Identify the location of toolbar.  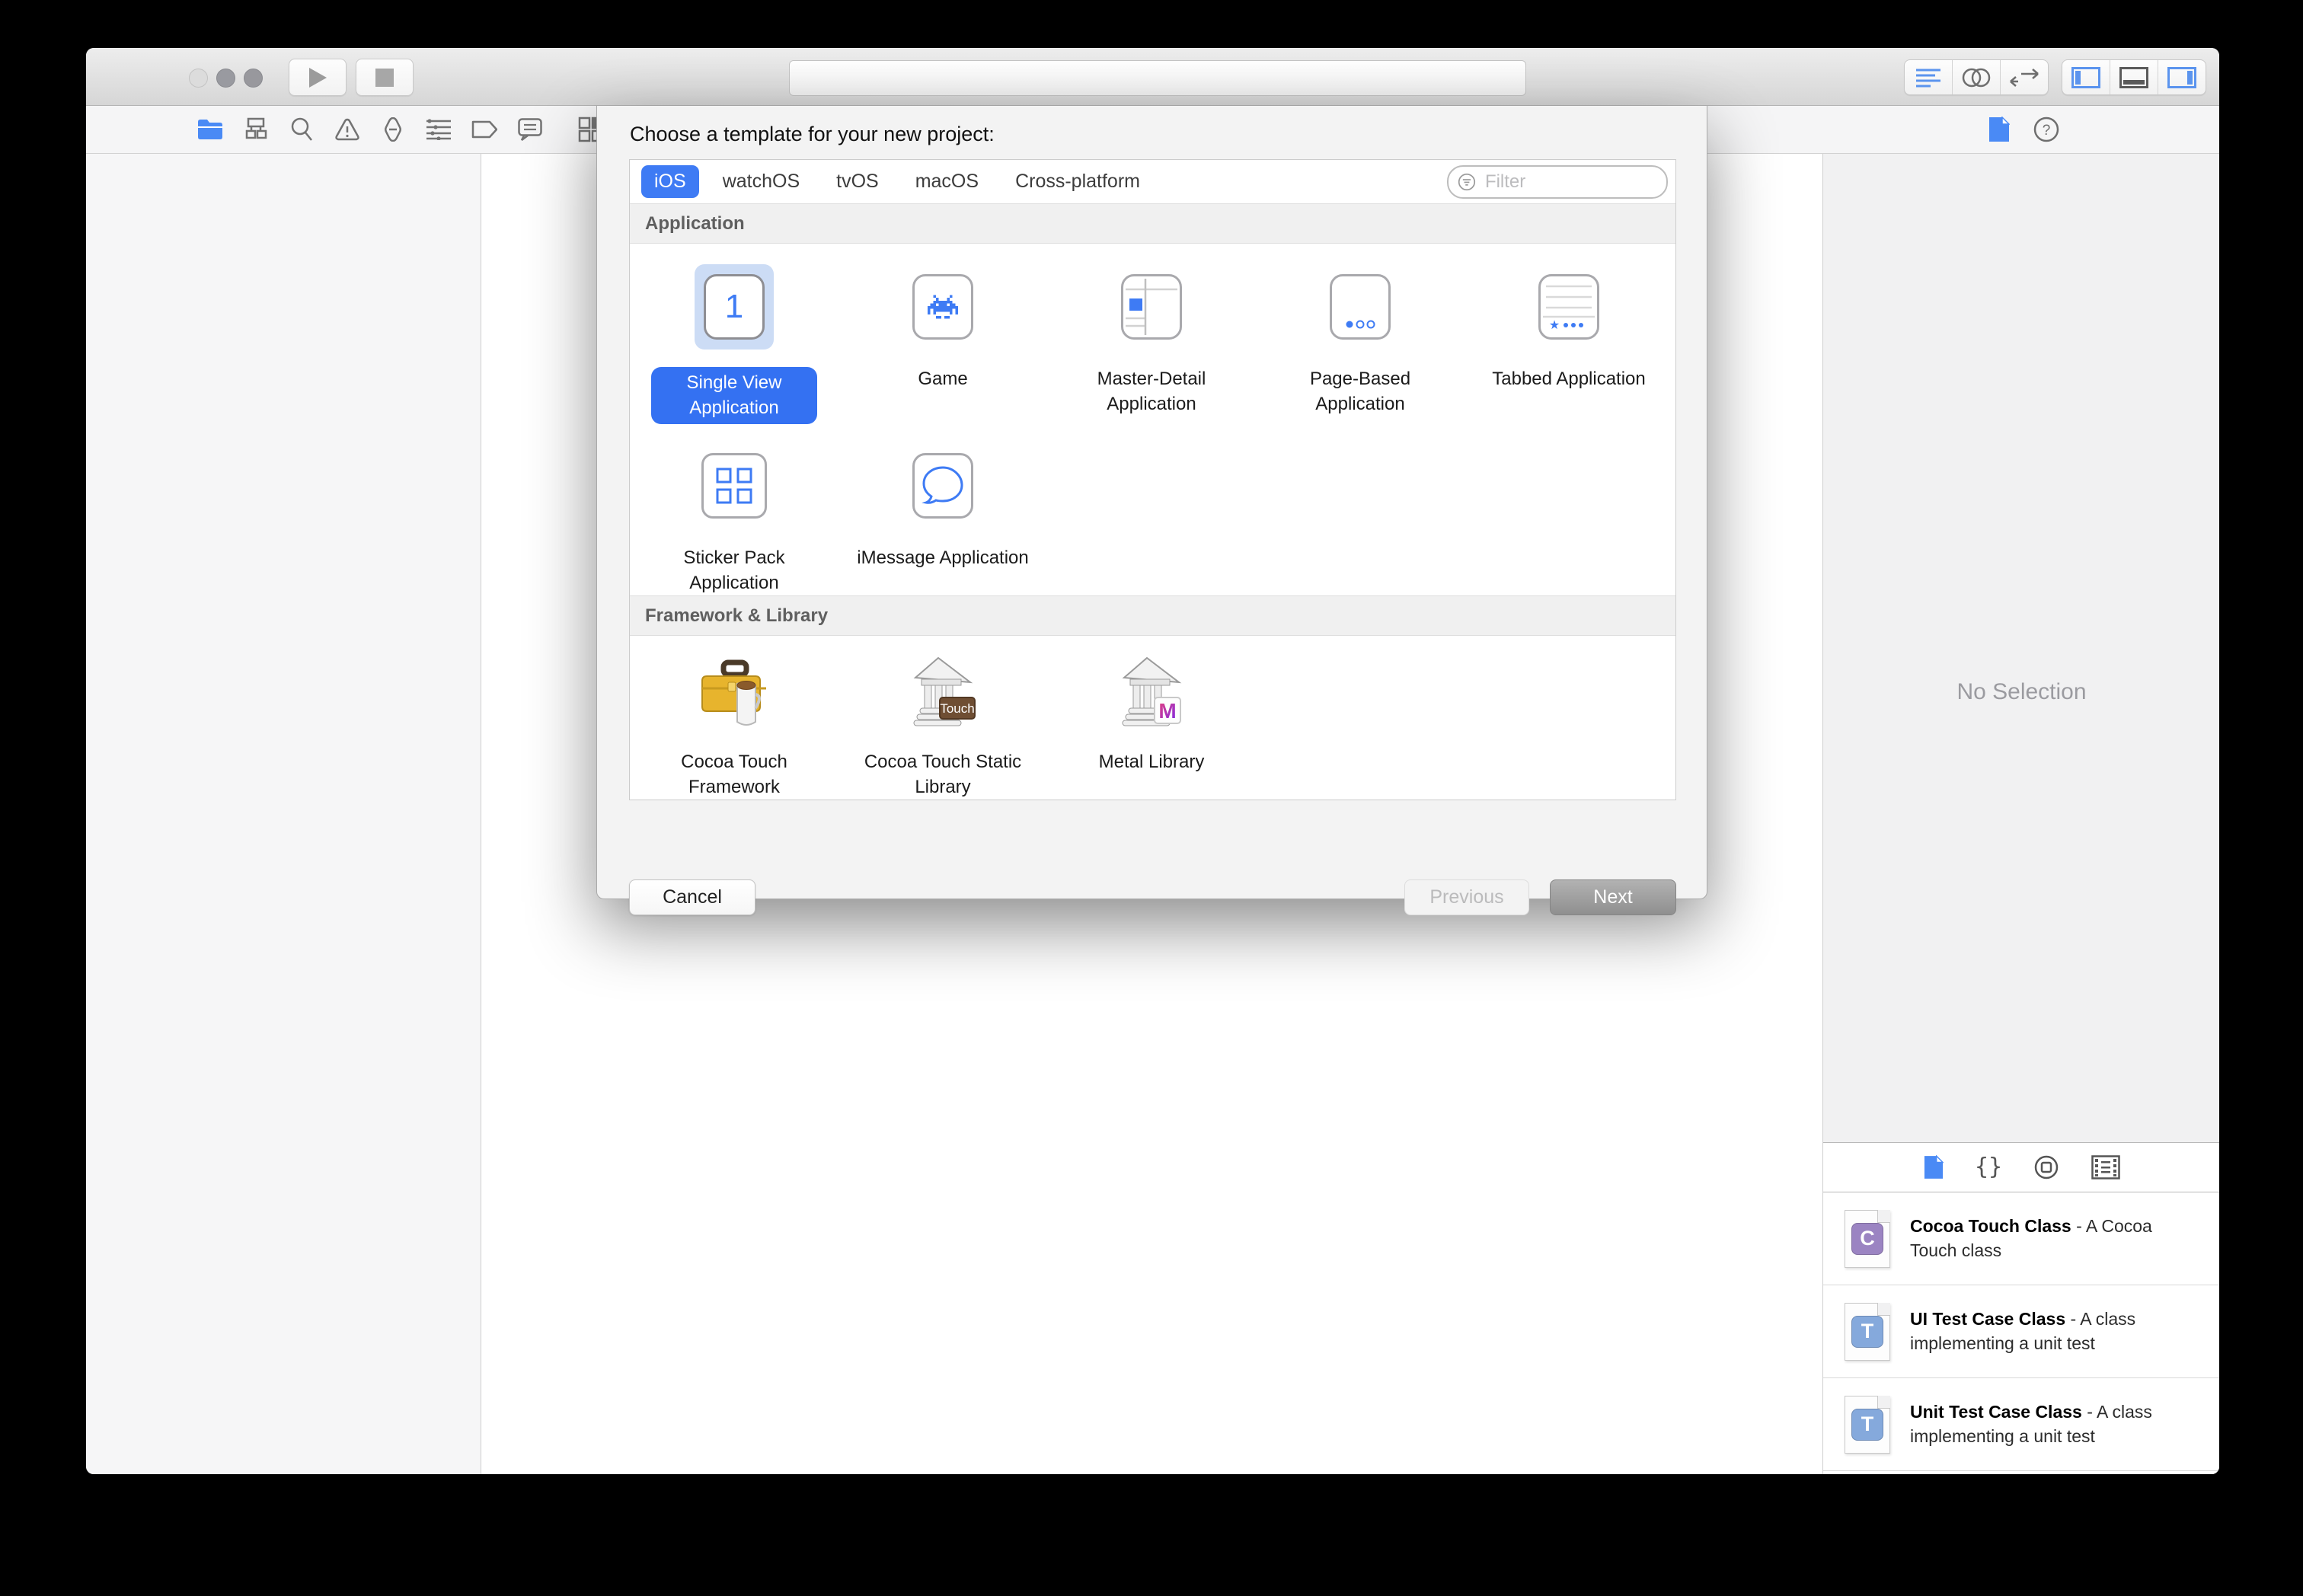
(1152, 77).